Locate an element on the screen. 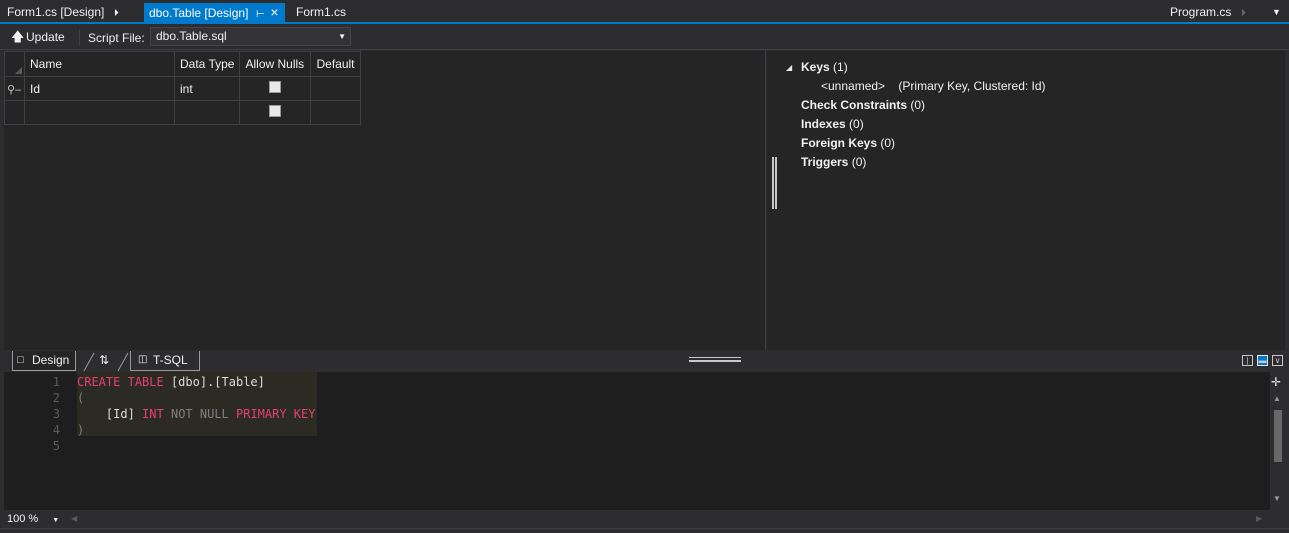 The height and width of the screenshot is (533, 1289). tab-form1: Form1.cs is located at coordinates (321, 12).